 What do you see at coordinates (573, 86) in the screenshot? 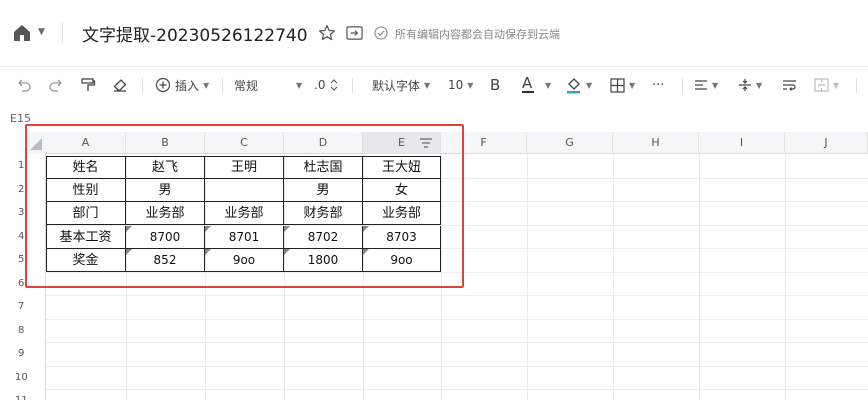
I see `fill-bucket-icon` at bounding box center [573, 86].